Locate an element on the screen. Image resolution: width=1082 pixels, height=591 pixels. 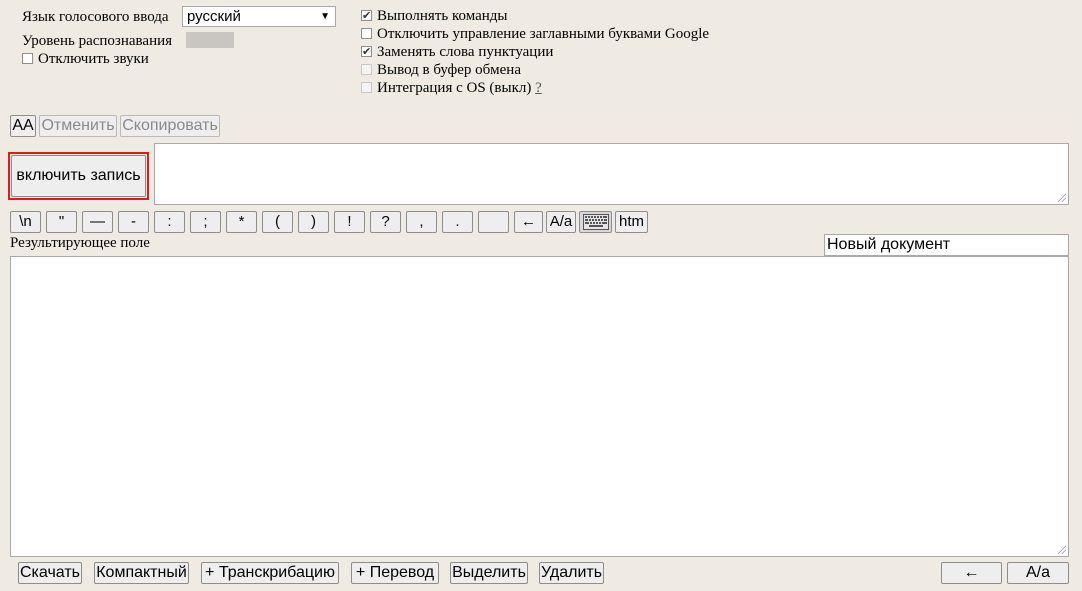
punct-newline-button: \n is located at coordinates (25, 222).